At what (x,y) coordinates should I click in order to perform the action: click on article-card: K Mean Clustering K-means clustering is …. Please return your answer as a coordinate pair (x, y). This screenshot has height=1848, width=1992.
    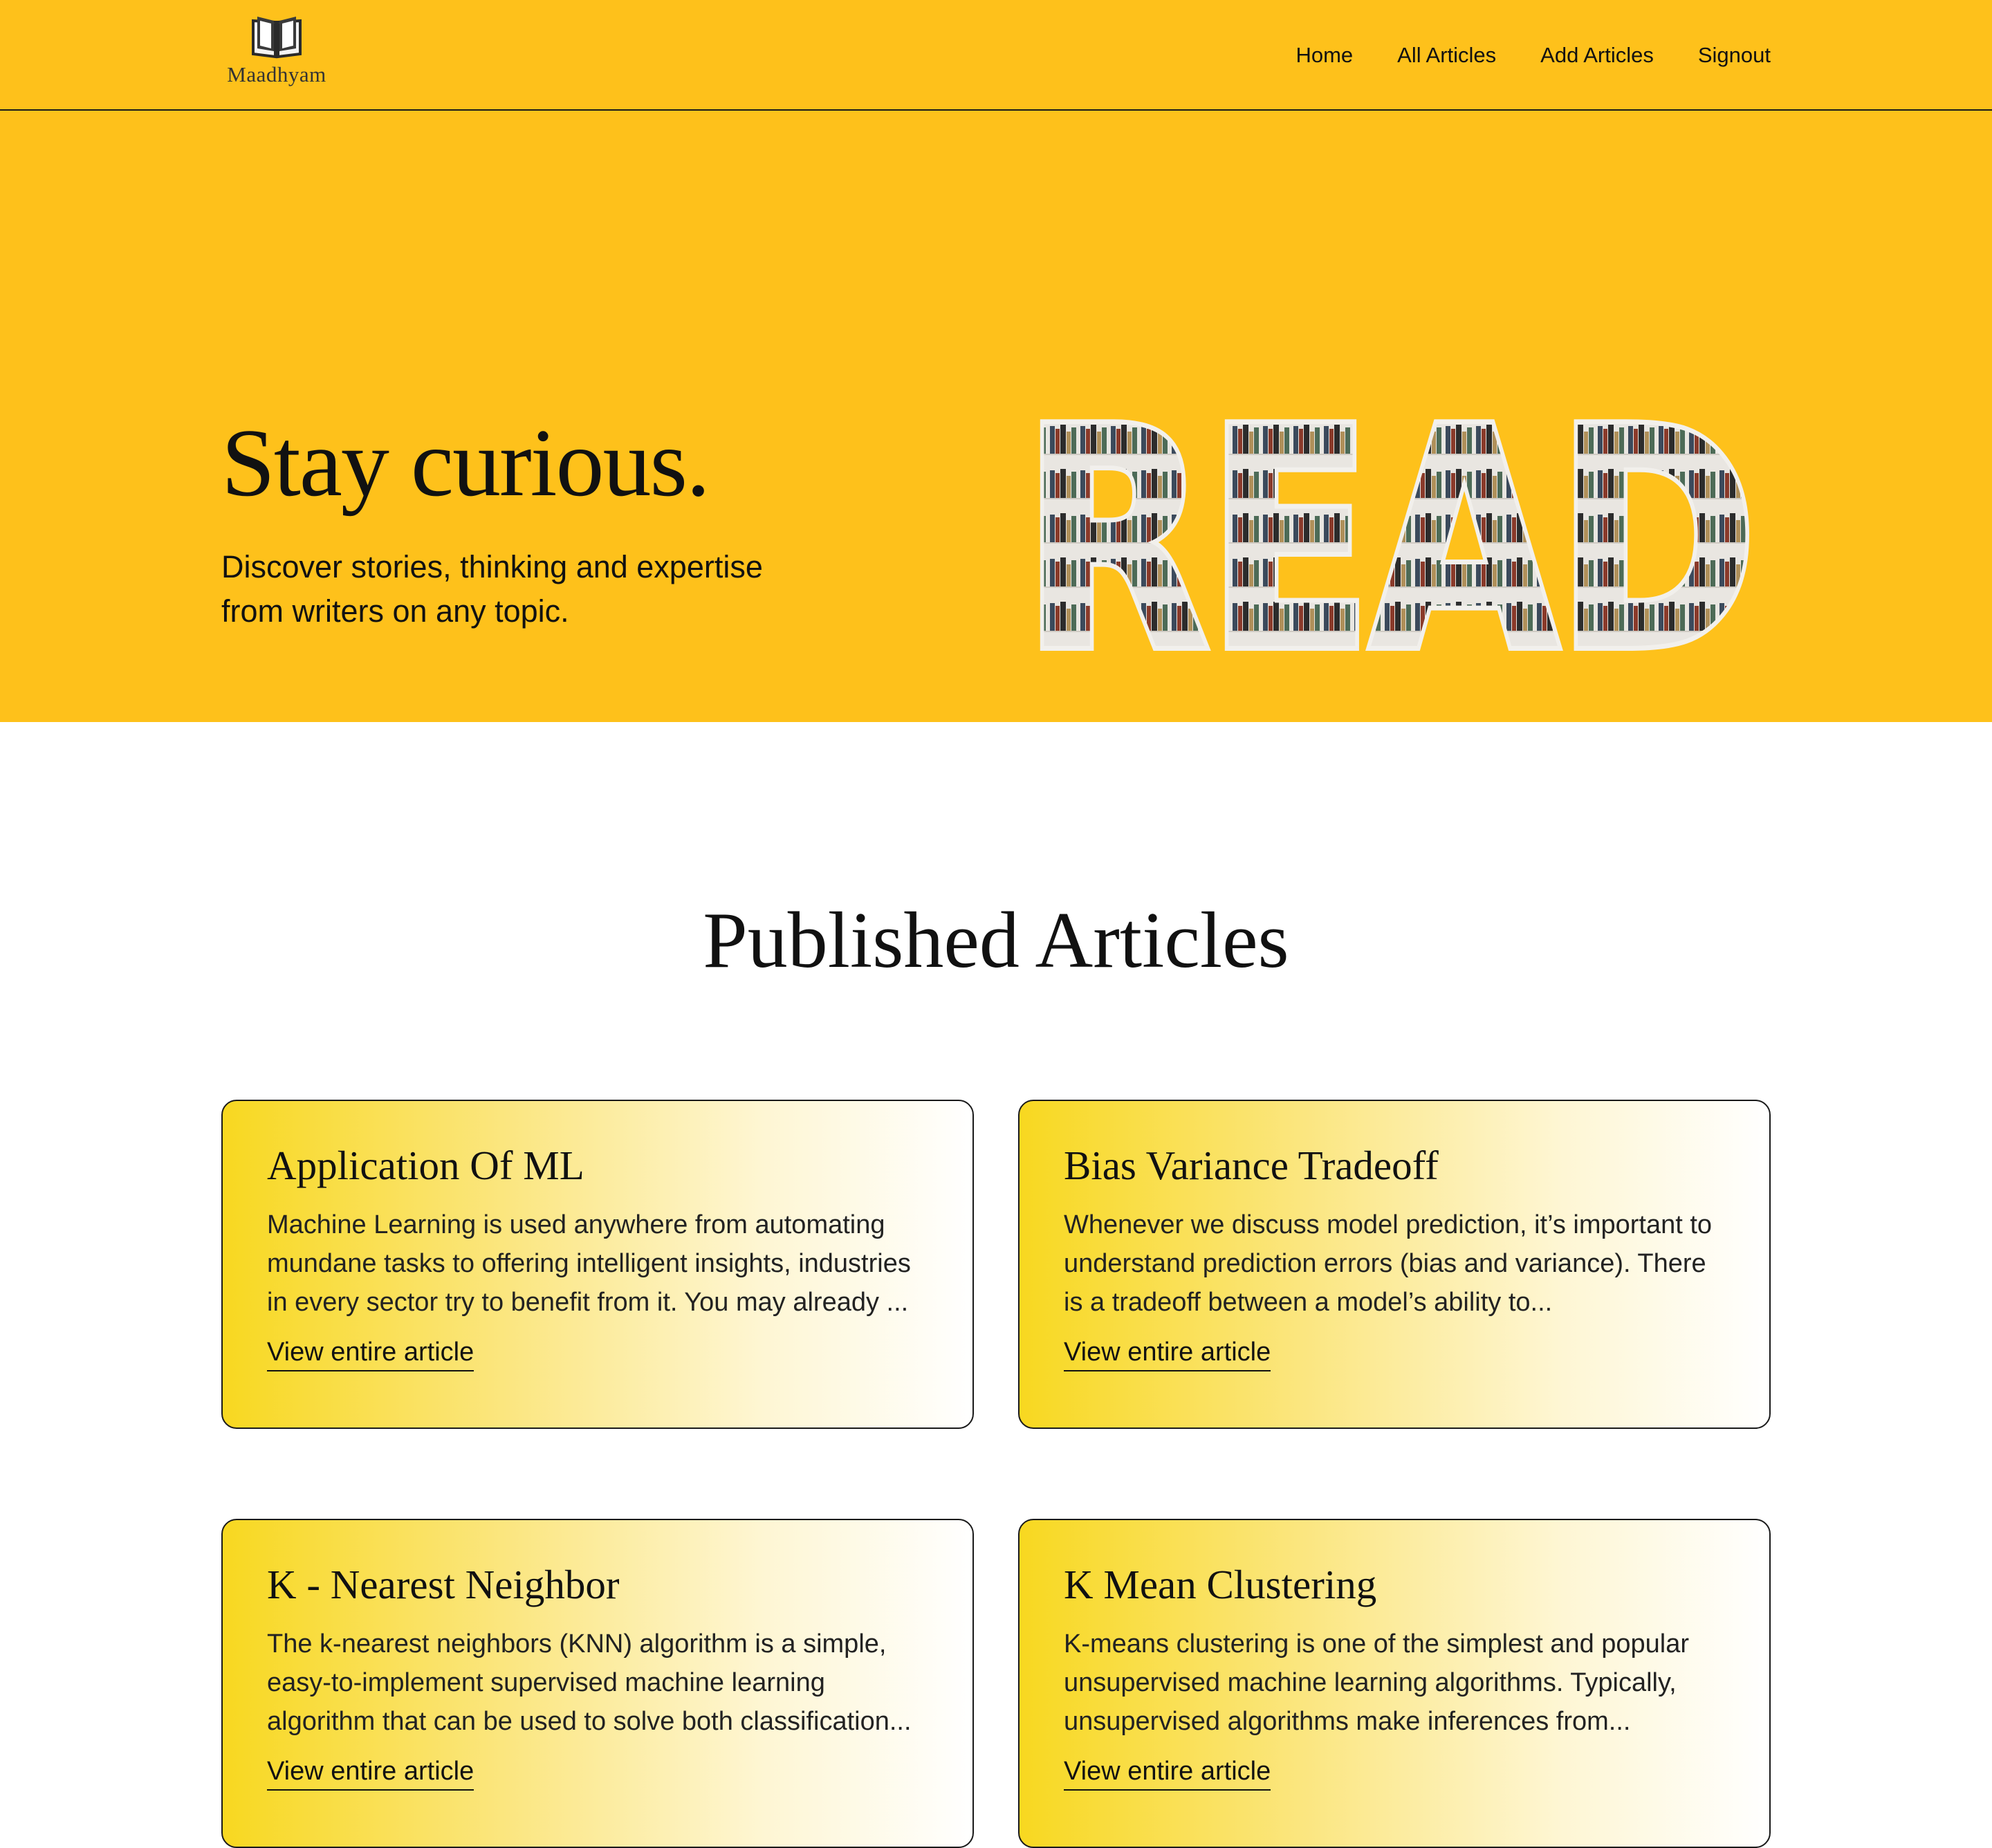
    Looking at the image, I should click on (1394, 1683).